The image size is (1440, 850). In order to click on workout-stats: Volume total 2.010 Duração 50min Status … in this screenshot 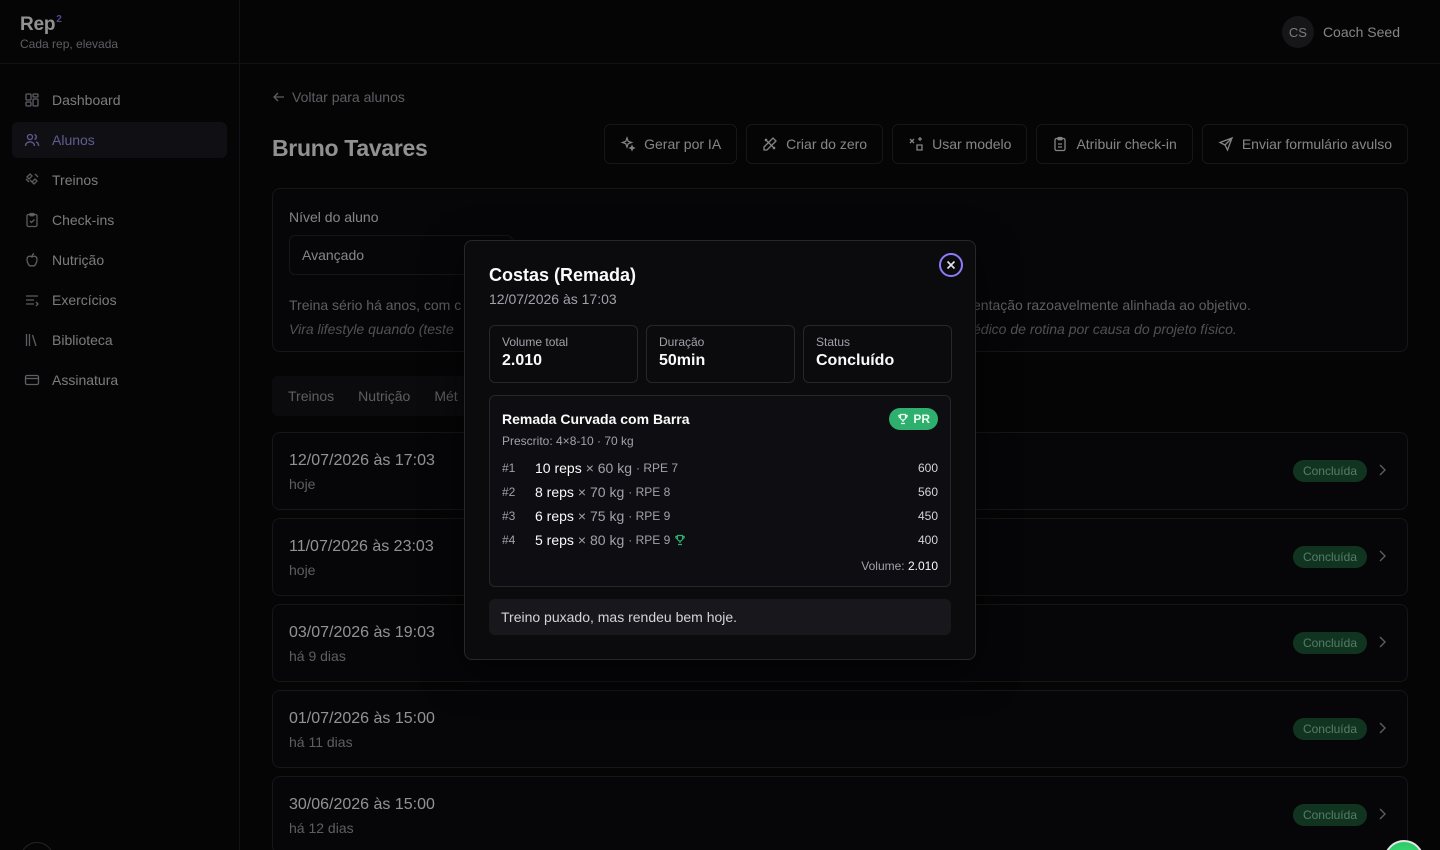, I will do `click(720, 354)`.